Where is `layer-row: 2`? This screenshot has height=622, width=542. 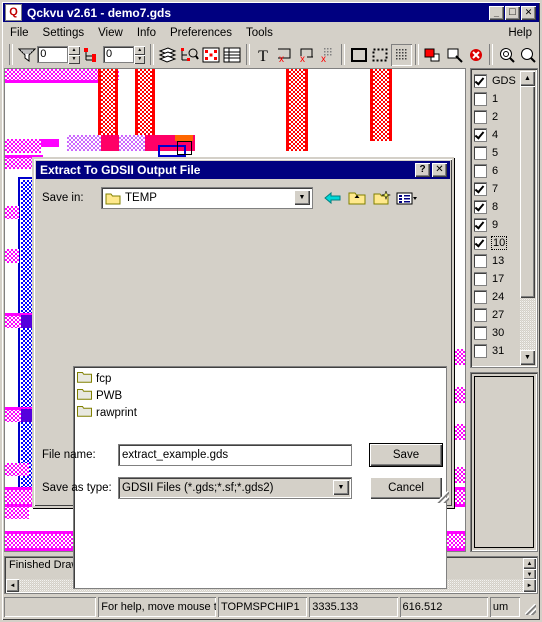
layer-row: 2 is located at coordinates (497, 117).